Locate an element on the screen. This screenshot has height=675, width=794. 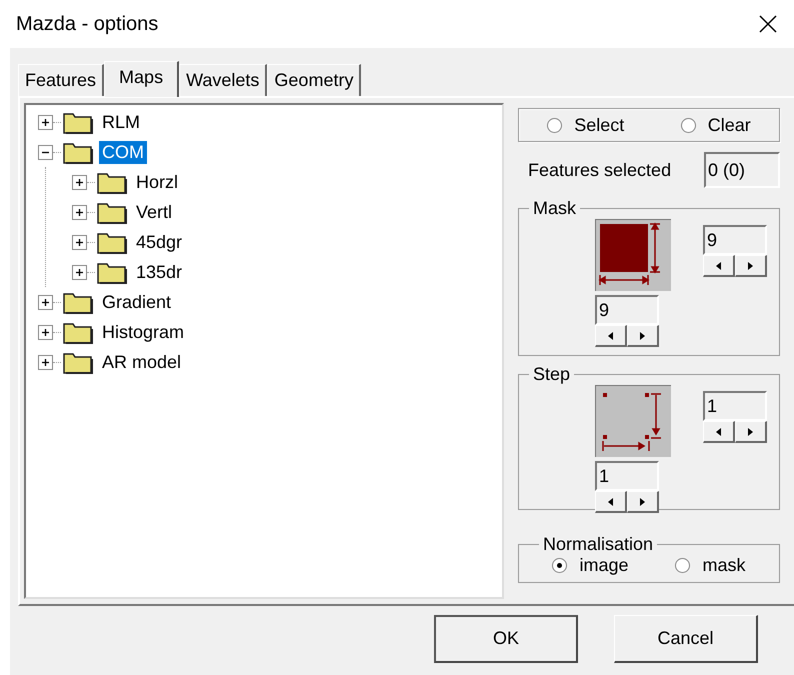
radio-option: Clear is located at coordinates (715, 125).